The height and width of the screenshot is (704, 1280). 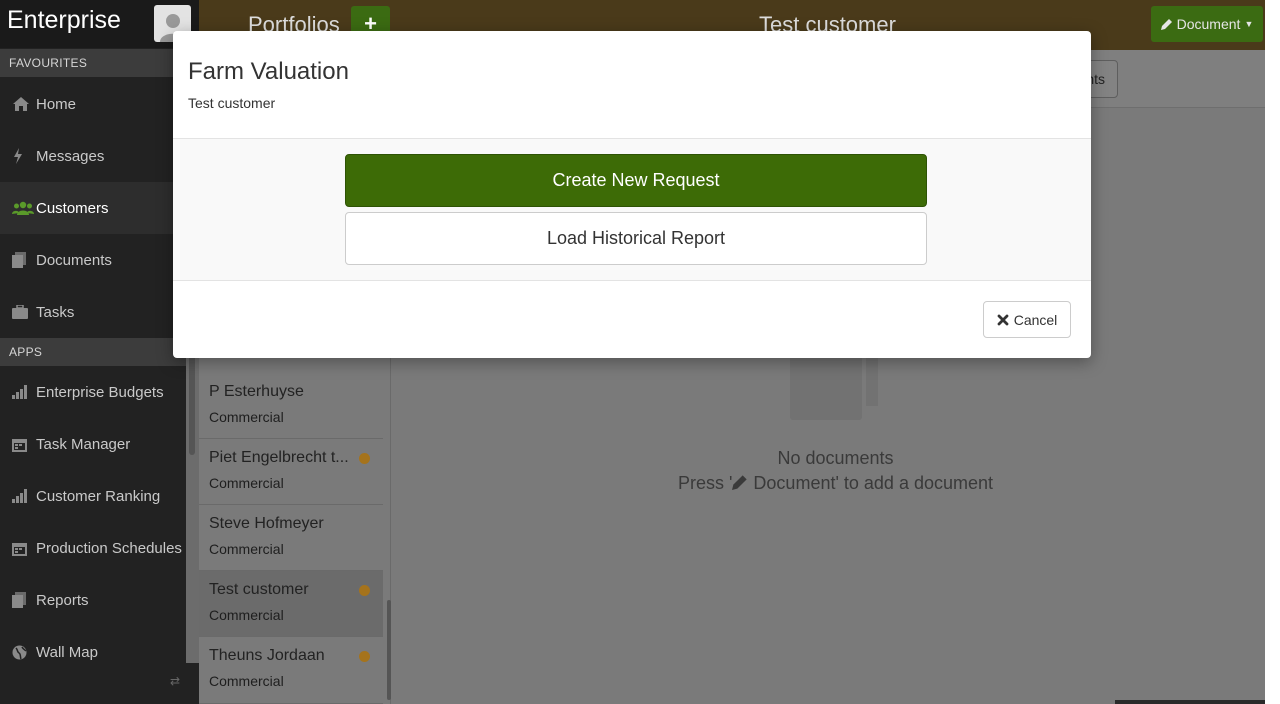 I want to click on sidebar-item-label: Wall Map, so click(x=67, y=652).